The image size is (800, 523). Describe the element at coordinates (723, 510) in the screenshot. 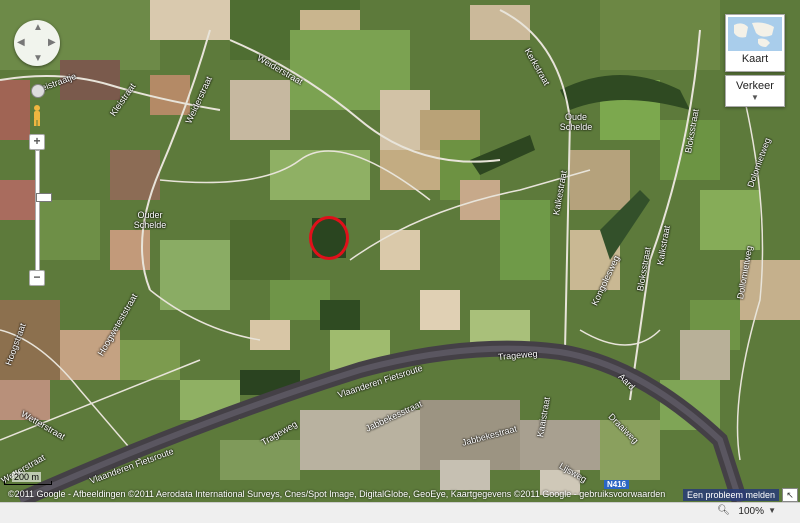

I see `zoom-magnifier-icon: 🔍︎` at that location.